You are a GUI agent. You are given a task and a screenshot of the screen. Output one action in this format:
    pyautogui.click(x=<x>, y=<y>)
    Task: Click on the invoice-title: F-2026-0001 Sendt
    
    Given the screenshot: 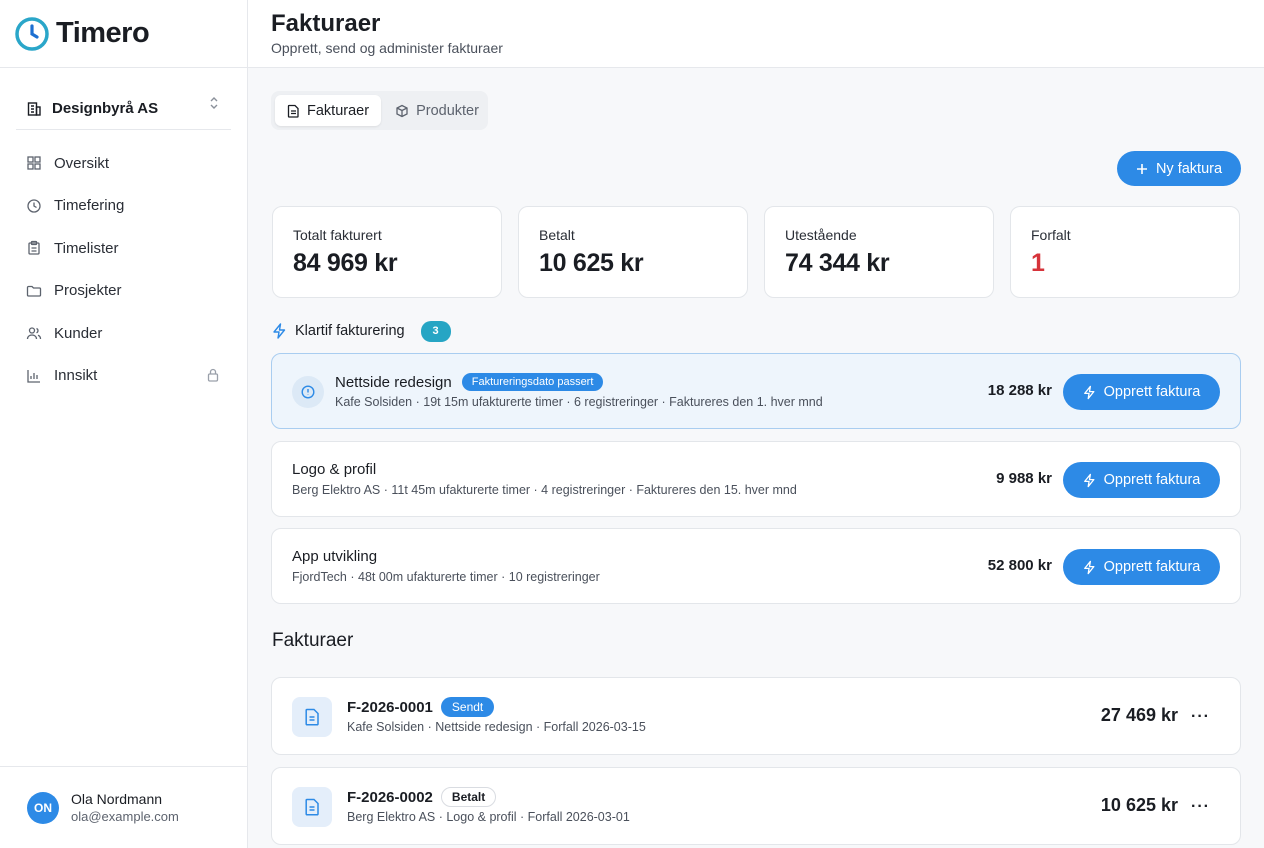 What is the action you would take?
    pyautogui.click(x=421, y=707)
    